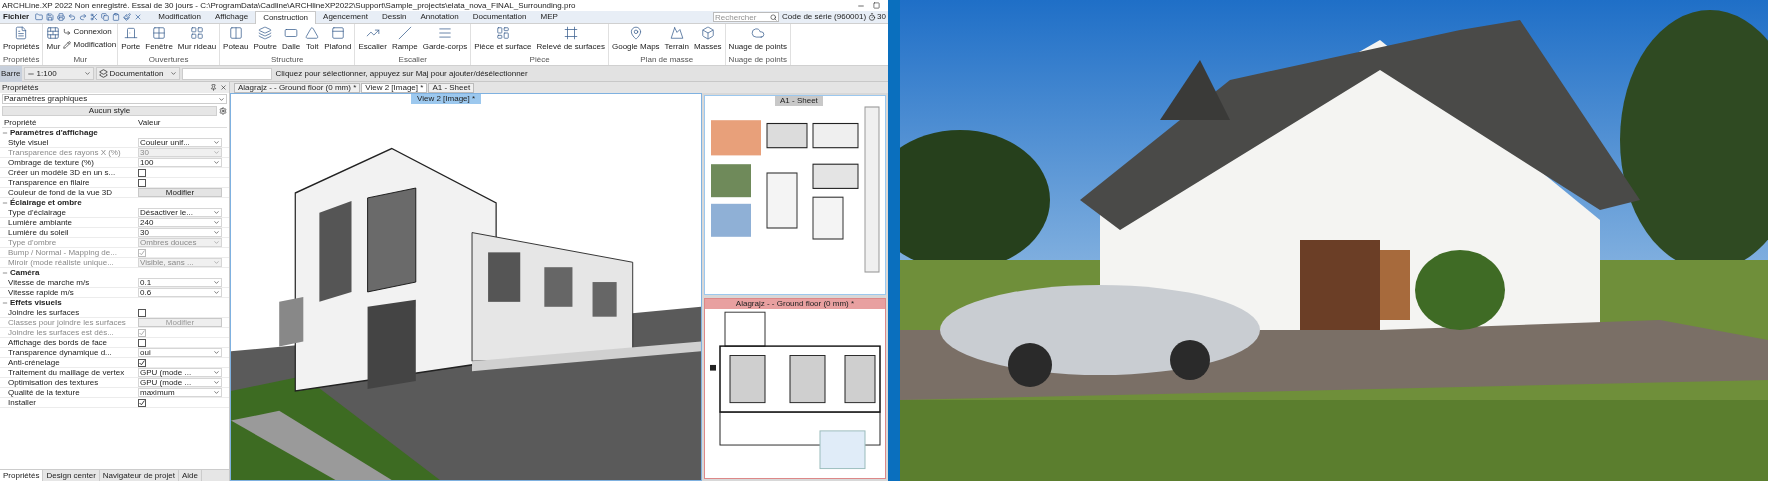 Image resolution: width=1768 pixels, height=481 pixels. What do you see at coordinates (190, 475) in the screenshot?
I see `panel-tab: Aide` at bounding box center [190, 475].